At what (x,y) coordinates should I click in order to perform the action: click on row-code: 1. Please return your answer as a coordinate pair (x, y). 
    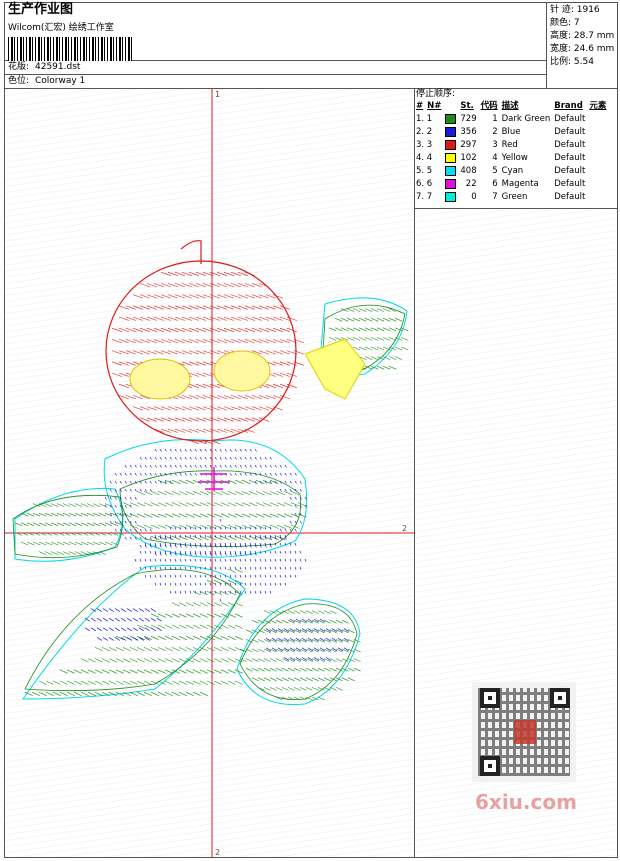
    Looking at the image, I should click on (495, 119).